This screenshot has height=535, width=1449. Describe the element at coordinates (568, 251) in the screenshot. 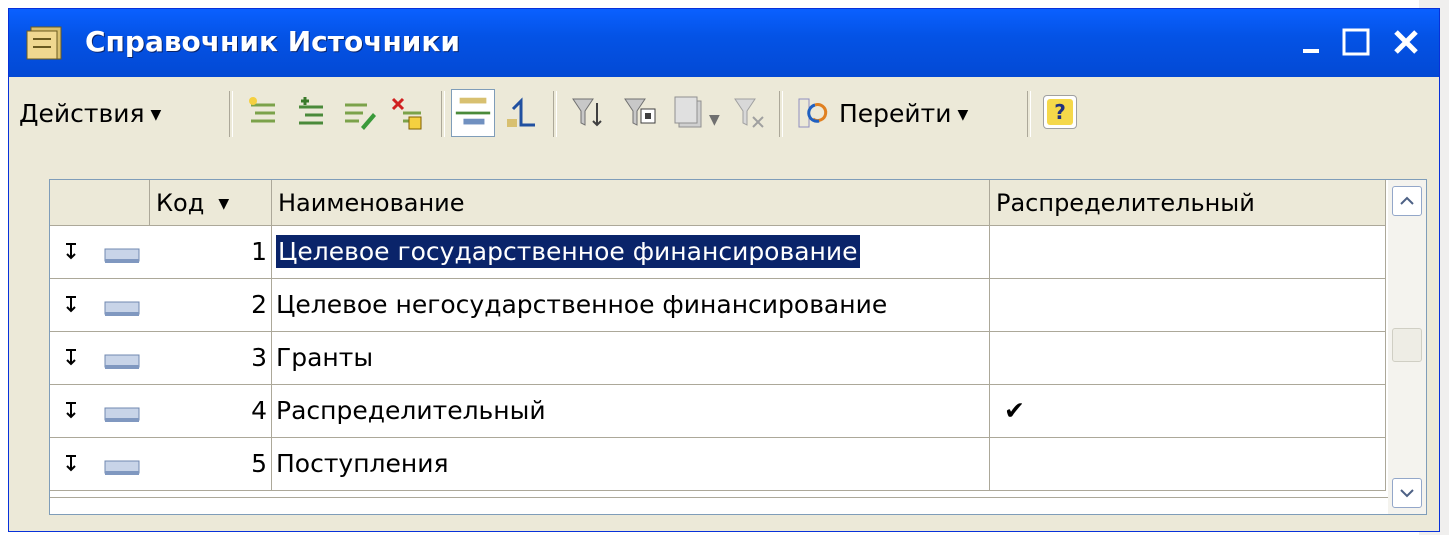

I see `name-text: Целевое государственное финансирование` at that location.